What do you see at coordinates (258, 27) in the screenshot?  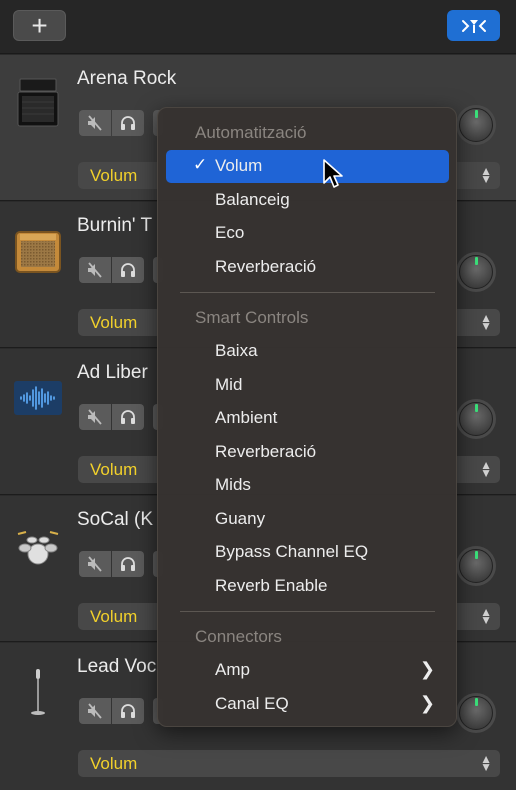 I see `track-header-toolbar: +` at bounding box center [258, 27].